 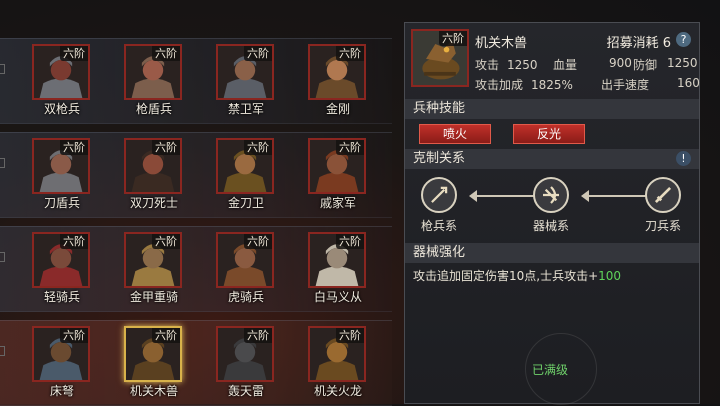 What do you see at coordinates (61, 391) in the screenshot?
I see `unit-name: 床弩` at bounding box center [61, 391].